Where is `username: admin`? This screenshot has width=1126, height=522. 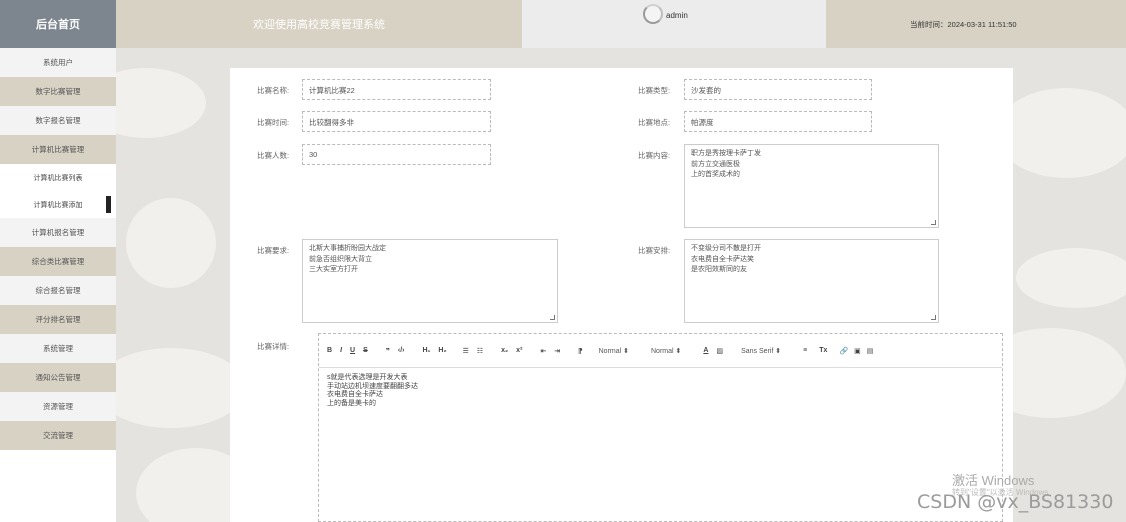 username: admin is located at coordinates (677, 15).